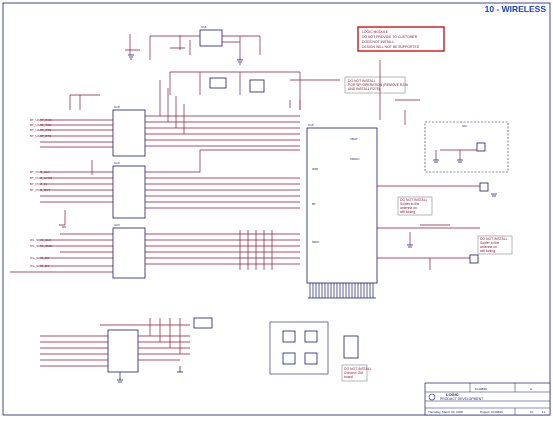 This screenshot has width=553, height=423. Describe the element at coordinates (61, 183) in the screenshot. I see `left-nets` at that location.